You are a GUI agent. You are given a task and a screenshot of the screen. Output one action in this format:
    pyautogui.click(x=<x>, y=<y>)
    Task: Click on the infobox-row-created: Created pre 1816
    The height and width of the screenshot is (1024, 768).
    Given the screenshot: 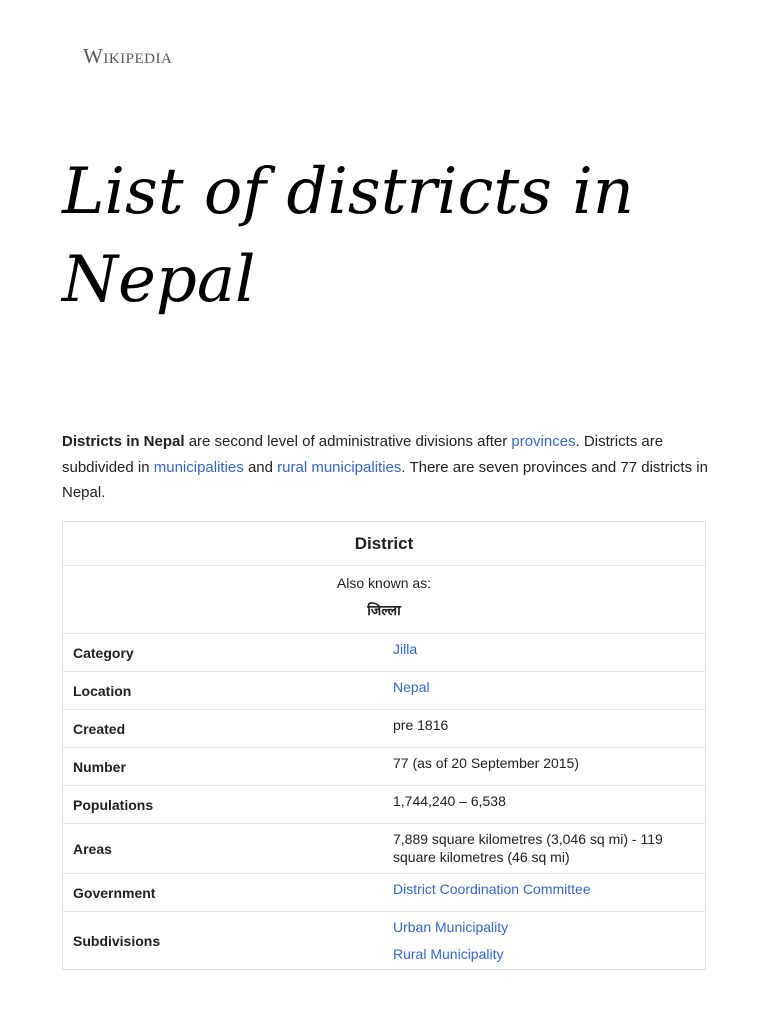 What is the action you would take?
    pyautogui.click(x=384, y=729)
    